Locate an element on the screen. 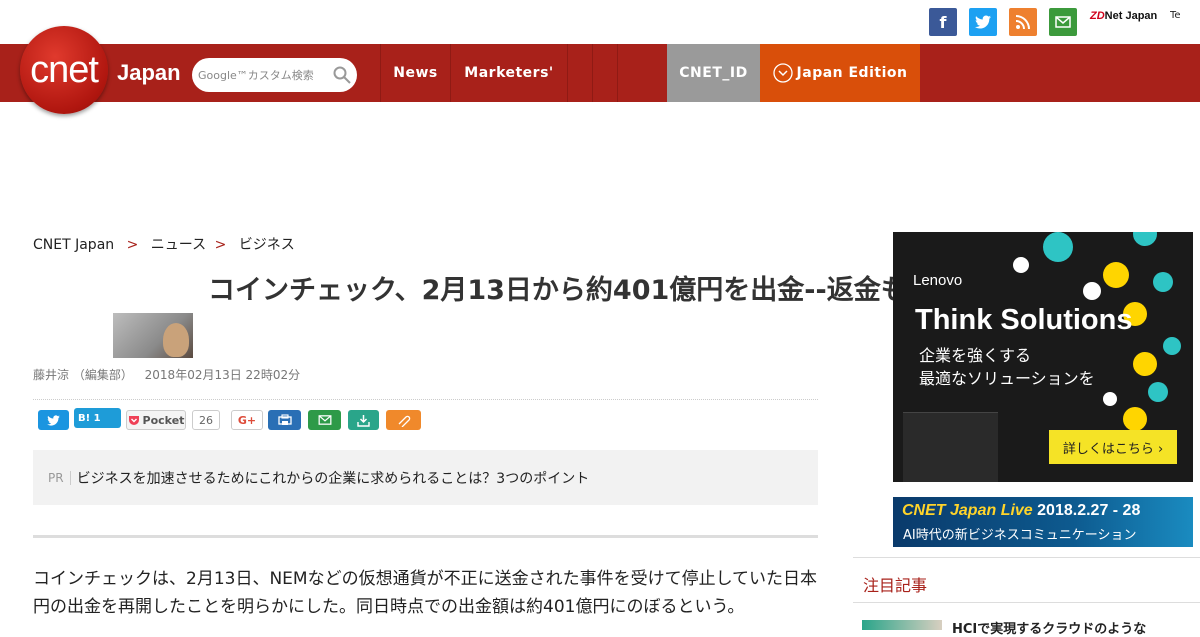 The width and height of the screenshot is (1200, 637). print-icon is located at coordinates (284, 419).